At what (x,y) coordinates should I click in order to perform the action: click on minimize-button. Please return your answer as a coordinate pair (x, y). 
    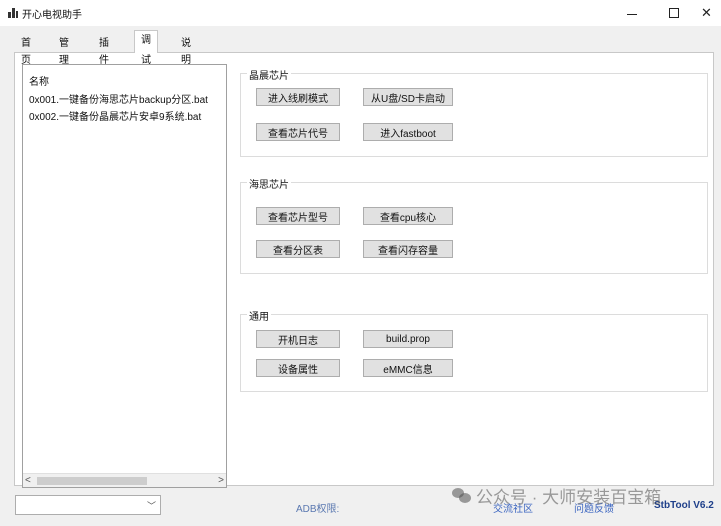
    Looking at the image, I should click on (632, 13).